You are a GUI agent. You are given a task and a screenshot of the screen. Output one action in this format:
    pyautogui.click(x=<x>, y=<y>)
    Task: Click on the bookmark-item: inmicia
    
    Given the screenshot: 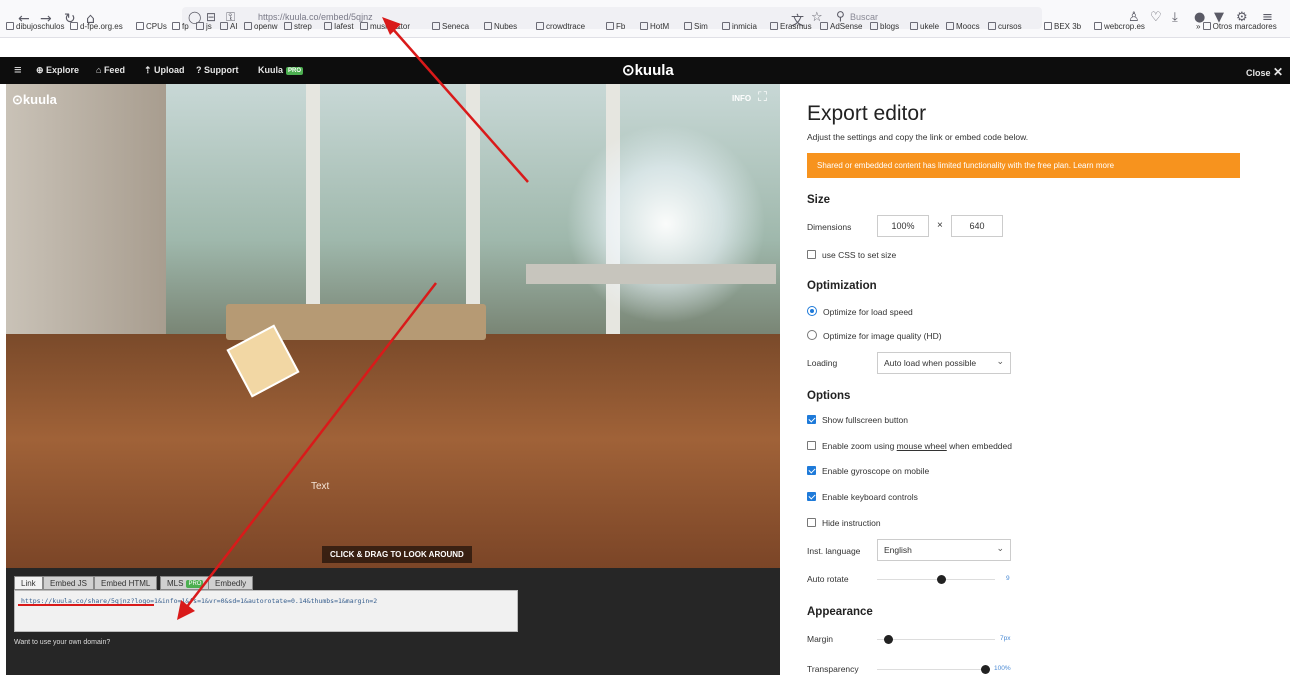 What is the action you would take?
    pyautogui.click(x=739, y=26)
    